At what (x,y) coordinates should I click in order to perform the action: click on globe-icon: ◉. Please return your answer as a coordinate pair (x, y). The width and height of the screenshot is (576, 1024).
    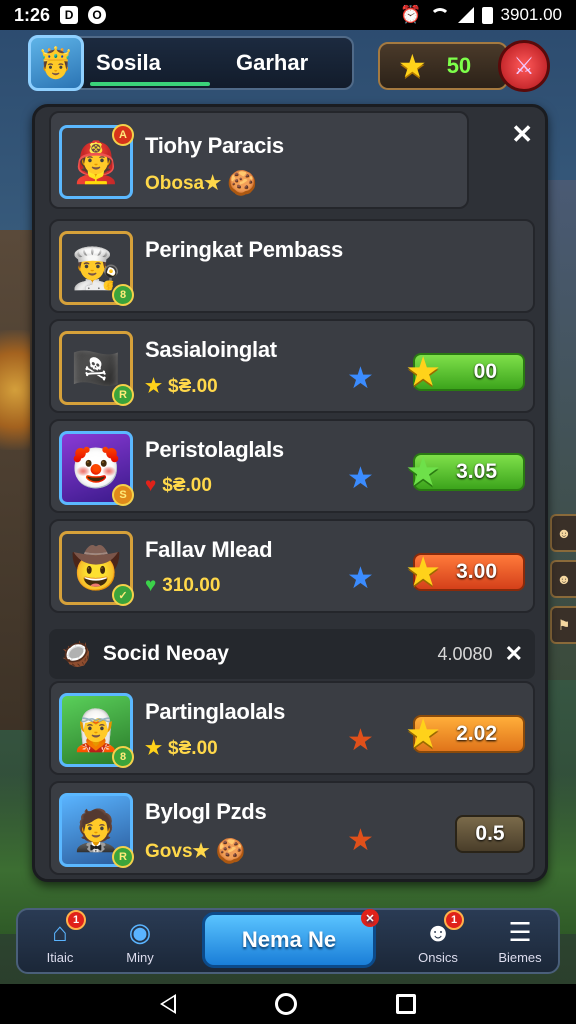
    Looking at the image, I should click on (140, 932).